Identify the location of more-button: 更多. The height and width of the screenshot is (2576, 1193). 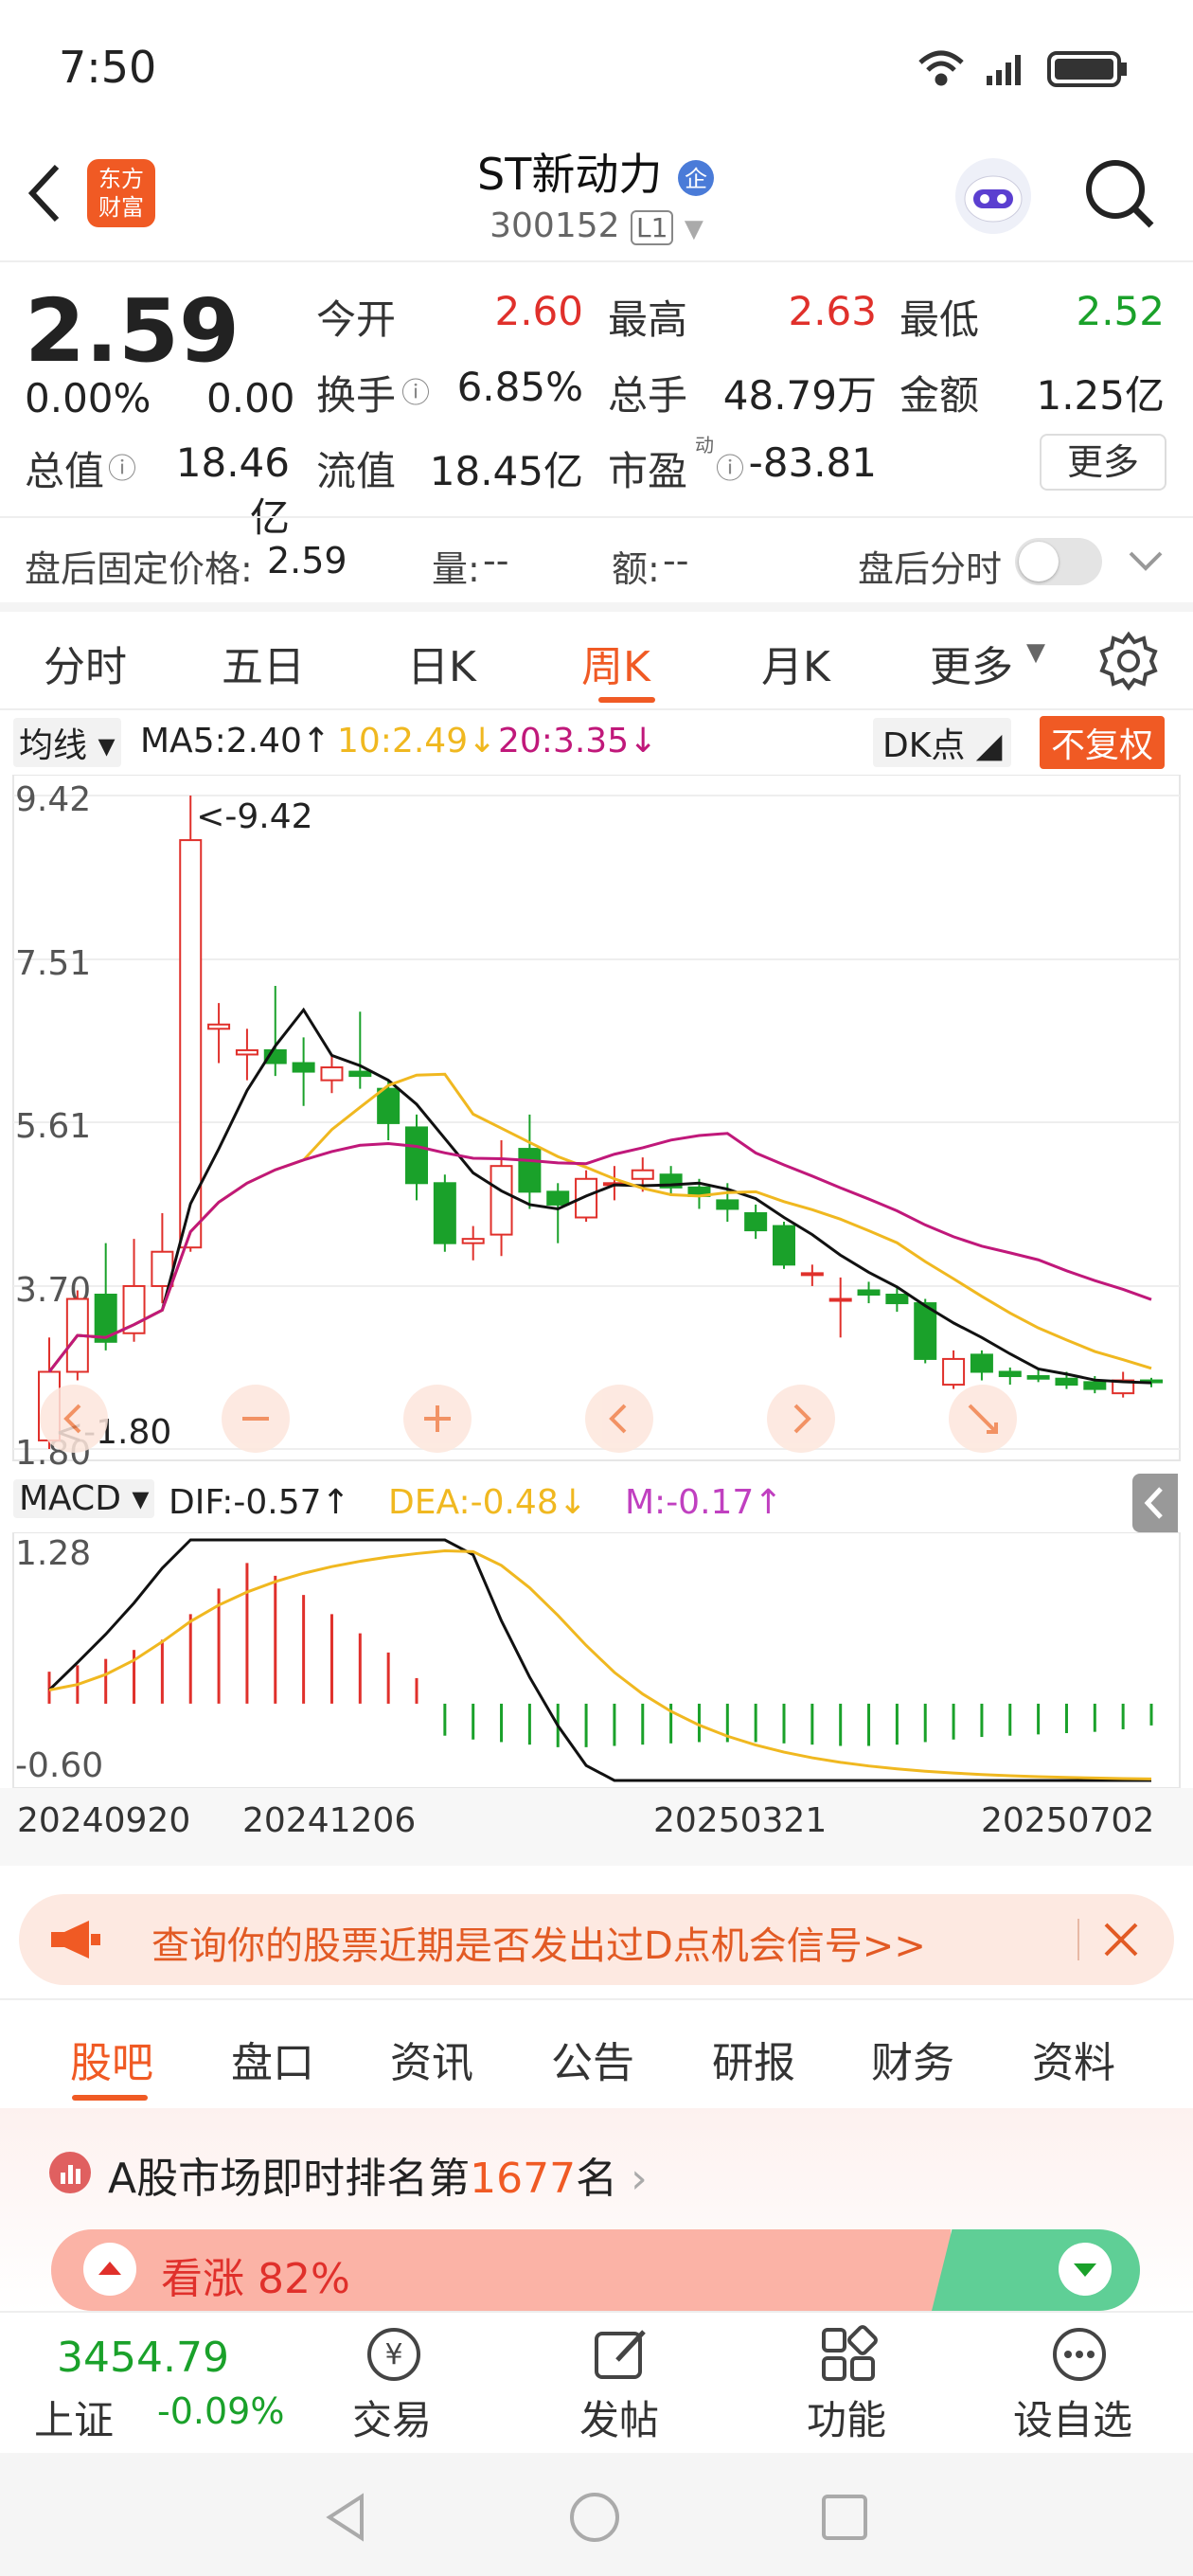
(1103, 462).